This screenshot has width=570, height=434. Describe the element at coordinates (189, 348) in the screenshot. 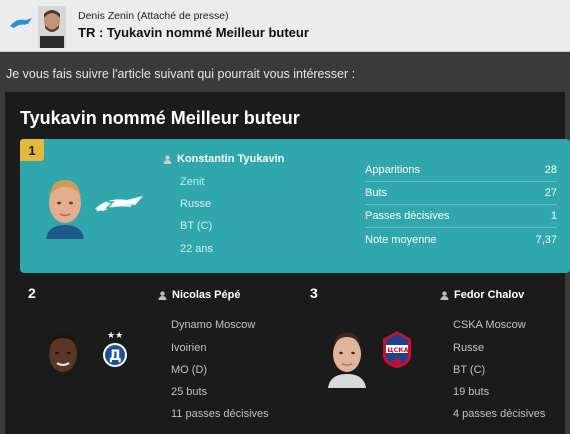

I see `player-nationality: Ivoirien` at that location.